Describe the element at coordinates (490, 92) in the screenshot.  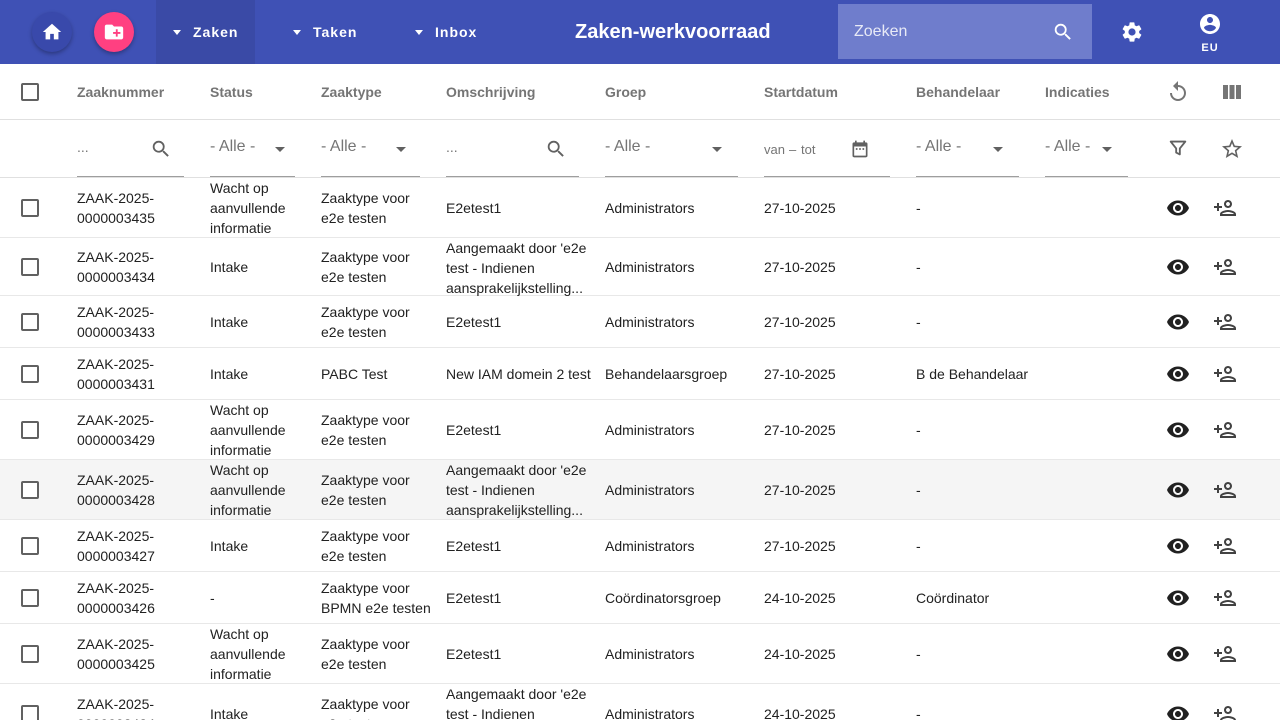
I see `column-header-omschrijving: Omschrijving` at that location.